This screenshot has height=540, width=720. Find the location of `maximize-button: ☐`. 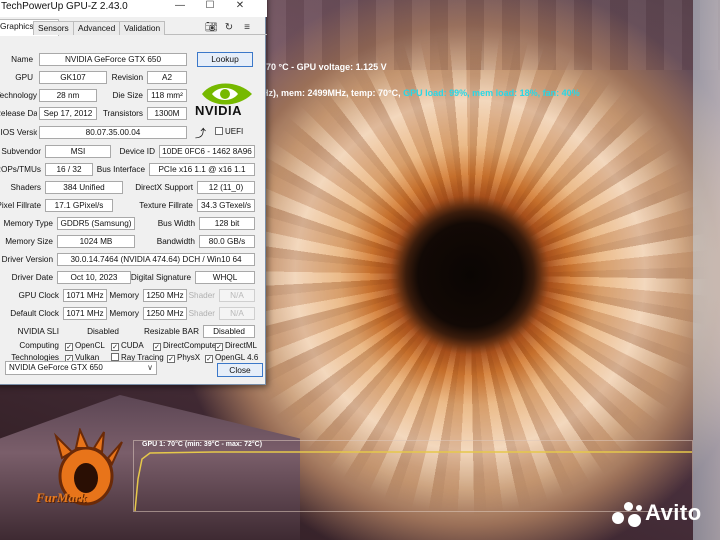

maximize-button: ☐ is located at coordinates (210, 7).